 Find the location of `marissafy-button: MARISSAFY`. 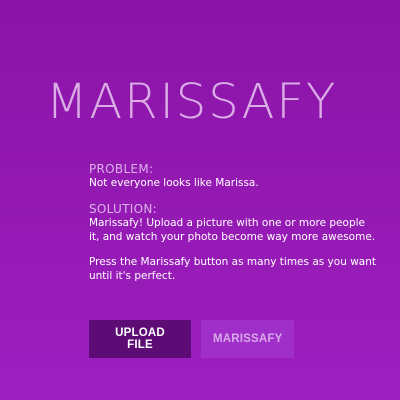

marissafy-button: MARISSAFY is located at coordinates (247, 339).